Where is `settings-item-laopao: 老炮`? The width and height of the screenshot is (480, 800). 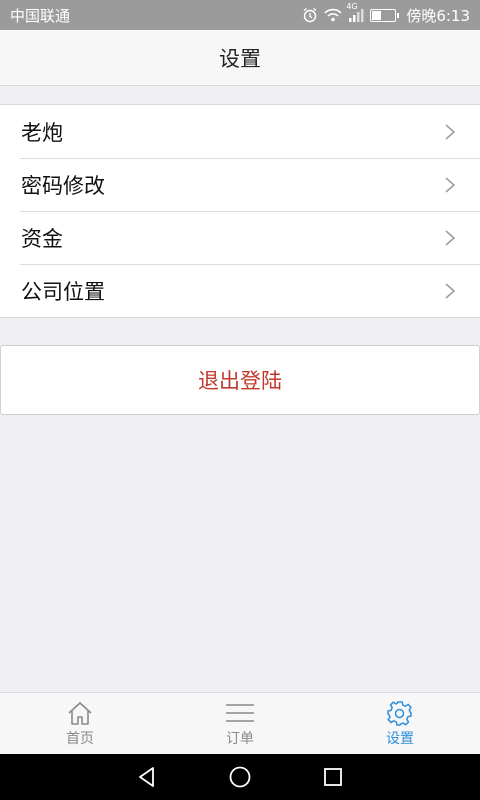 settings-item-laopao: 老炮 is located at coordinates (240, 131).